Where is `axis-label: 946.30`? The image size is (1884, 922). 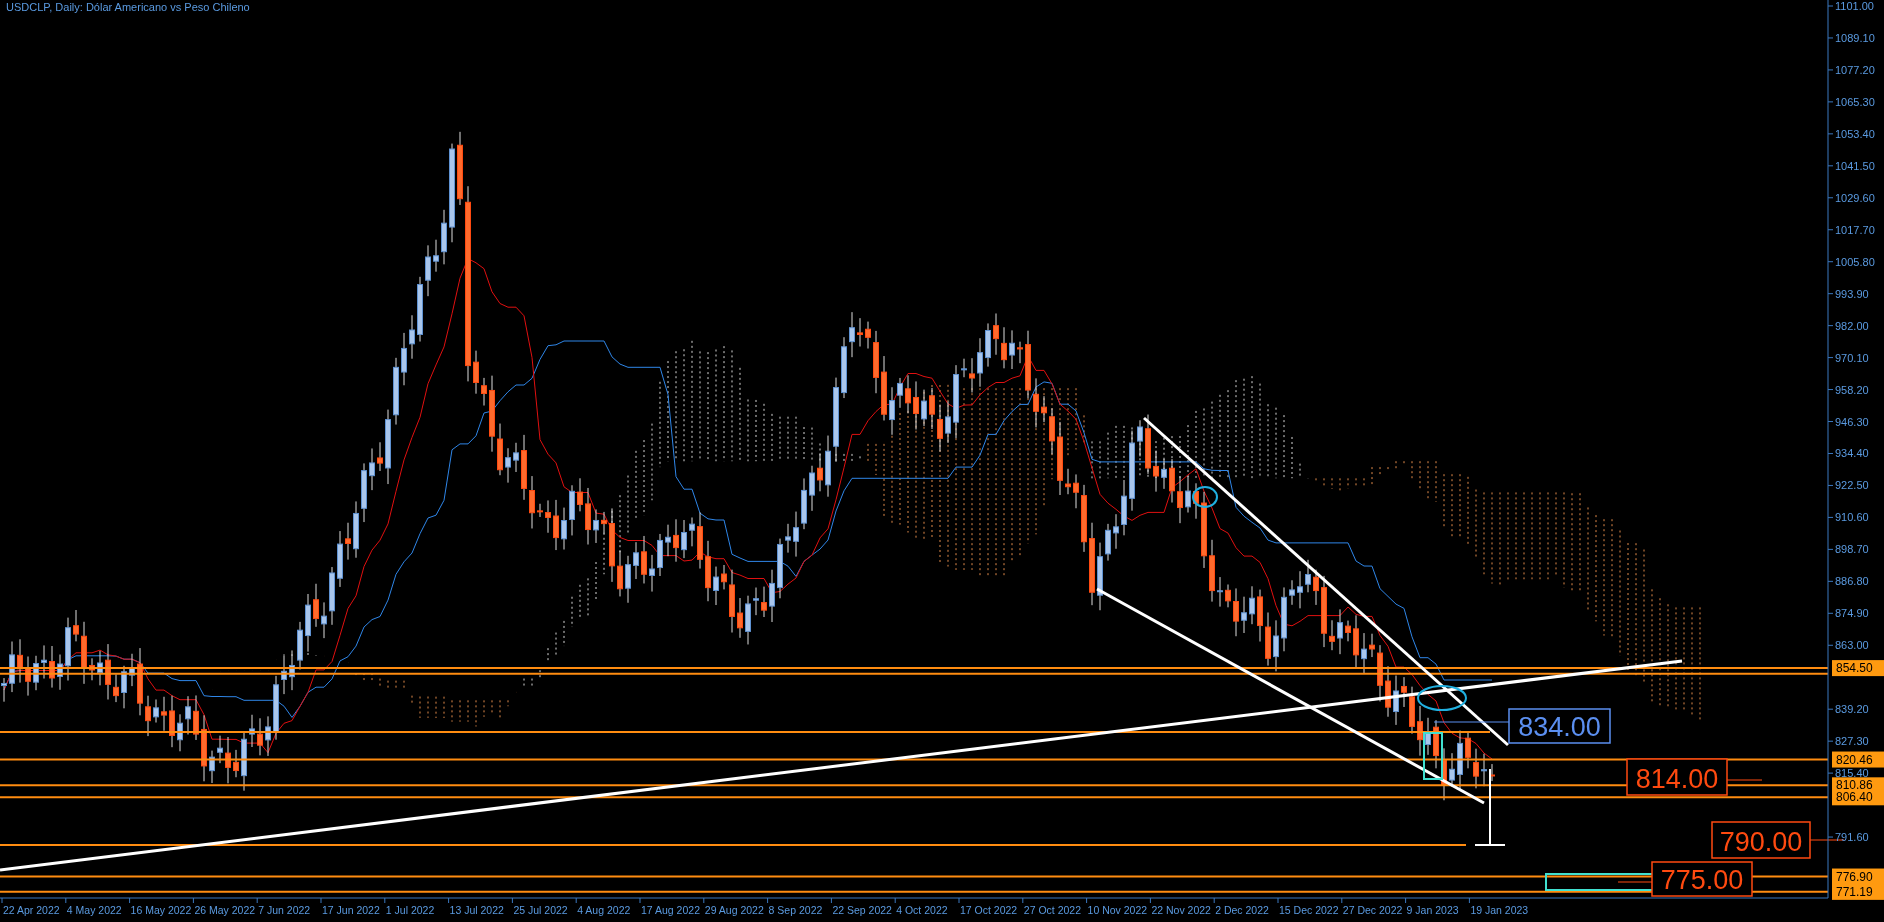
axis-label: 946.30 is located at coordinates (1852, 421).